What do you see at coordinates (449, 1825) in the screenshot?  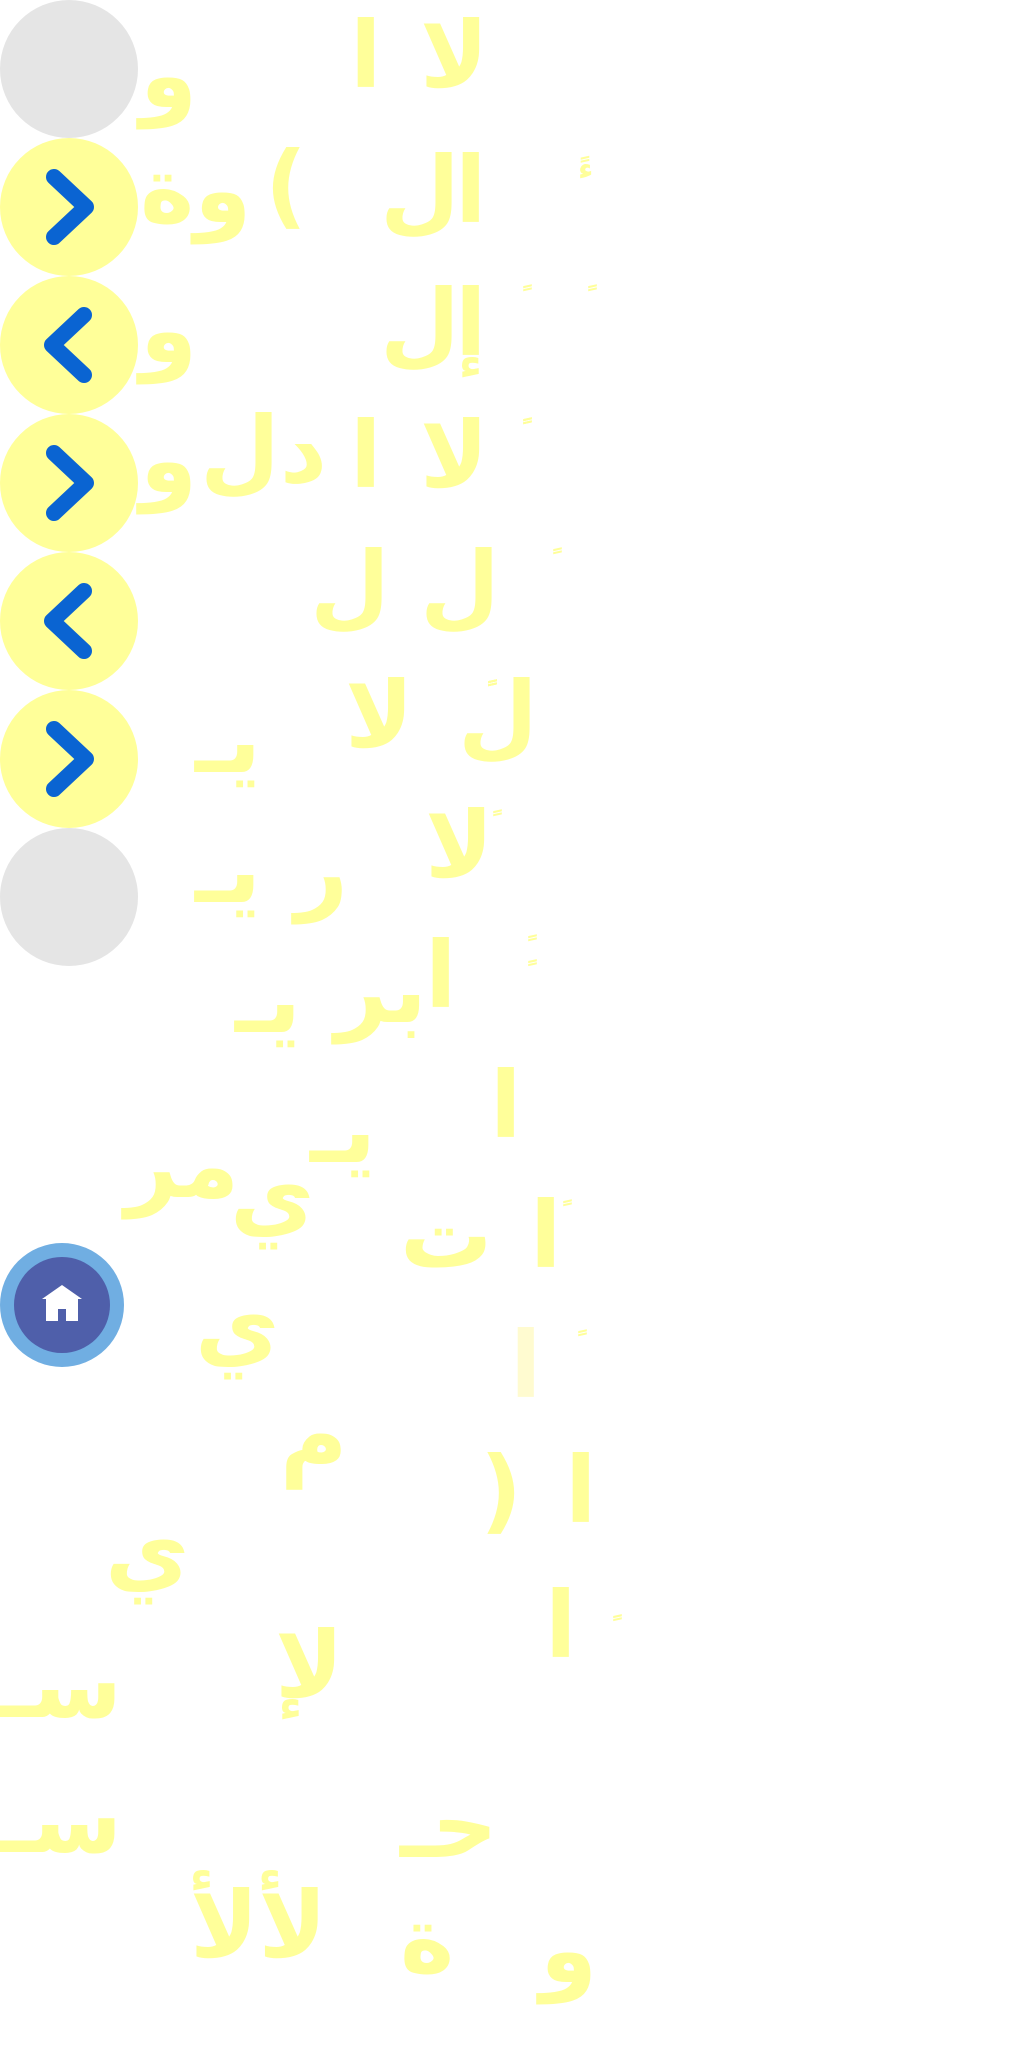 I see `glyph: حـ` at bounding box center [449, 1825].